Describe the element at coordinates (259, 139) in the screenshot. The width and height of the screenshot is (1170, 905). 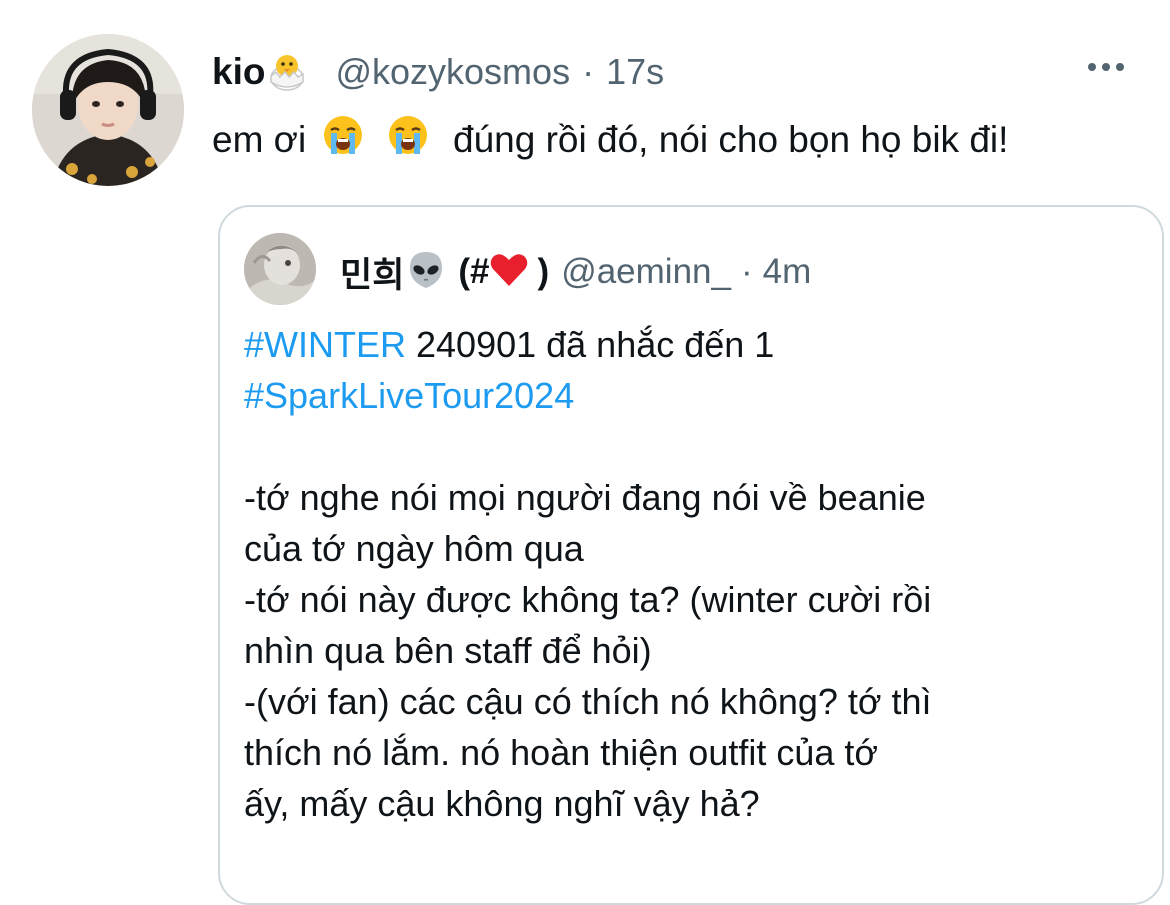
I see `tweet-text-before: em ơi` at that location.